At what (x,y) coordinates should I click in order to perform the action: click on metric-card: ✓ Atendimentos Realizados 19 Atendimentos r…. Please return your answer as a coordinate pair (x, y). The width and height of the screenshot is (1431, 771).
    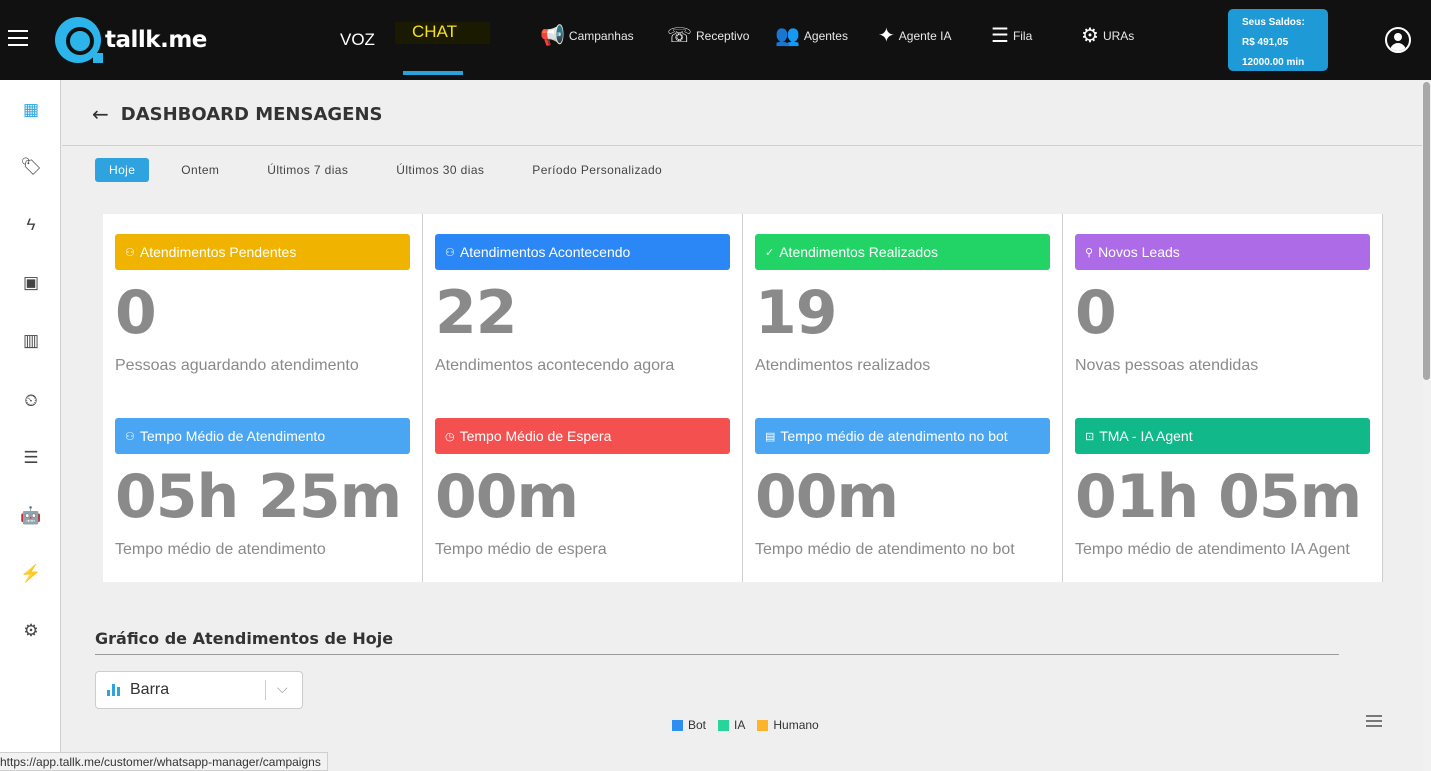
    Looking at the image, I should click on (903, 306).